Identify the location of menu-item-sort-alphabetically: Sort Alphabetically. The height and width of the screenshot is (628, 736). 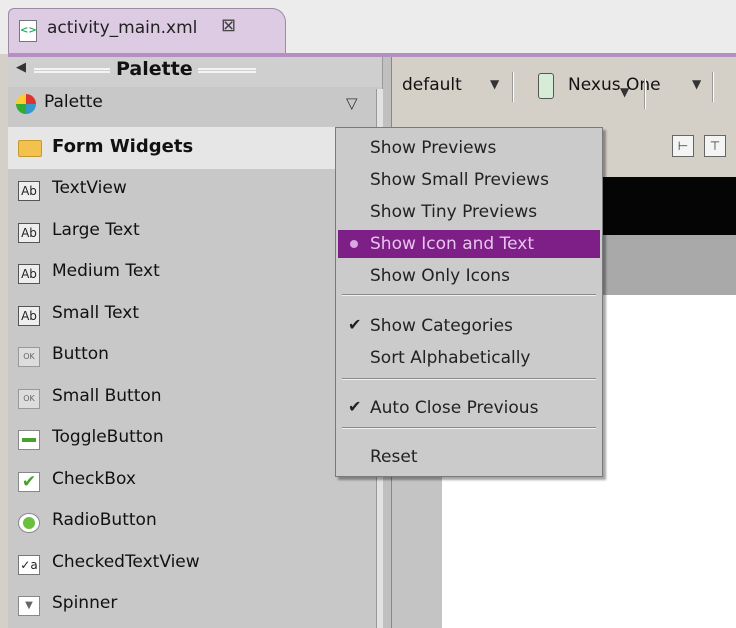
(469, 358).